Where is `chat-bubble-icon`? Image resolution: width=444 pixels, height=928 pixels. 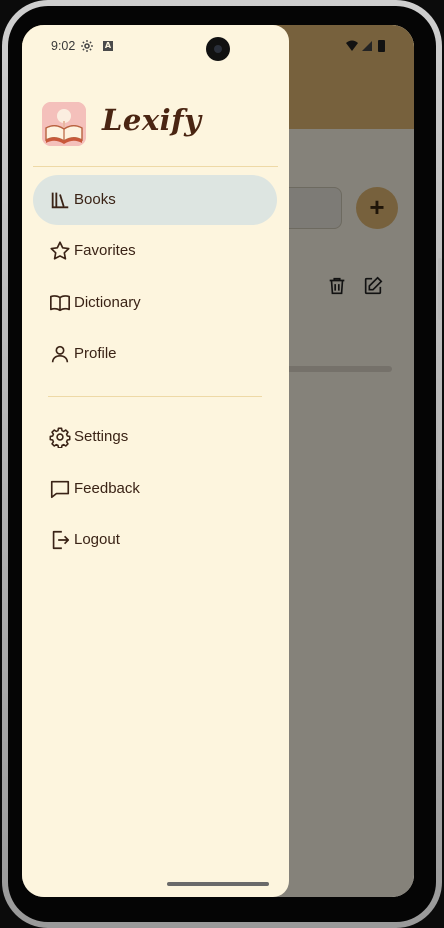 chat-bubble-icon is located at coordinates (60, 489).